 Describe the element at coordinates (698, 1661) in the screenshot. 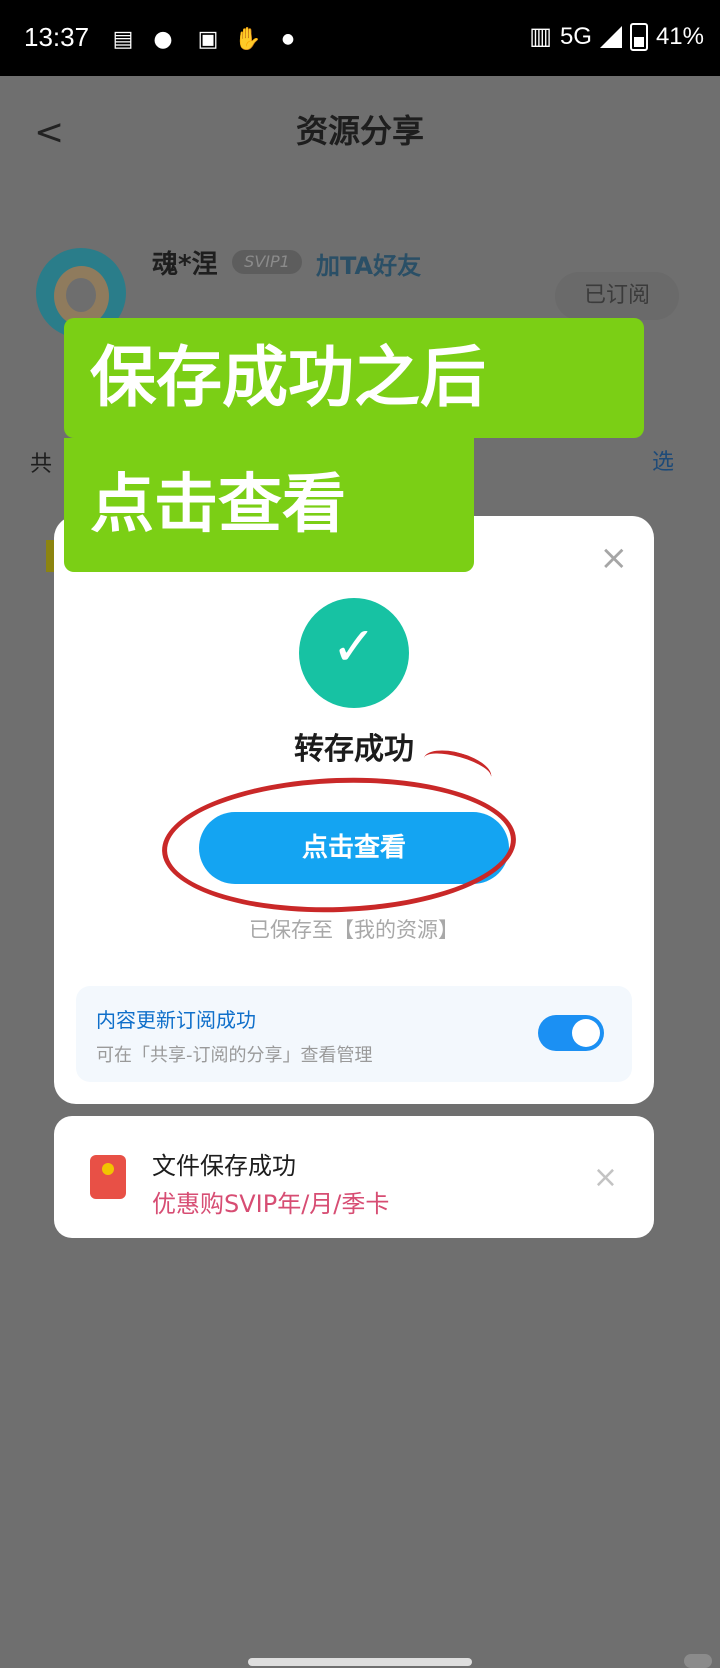

I see `watermark-badge` at that location.